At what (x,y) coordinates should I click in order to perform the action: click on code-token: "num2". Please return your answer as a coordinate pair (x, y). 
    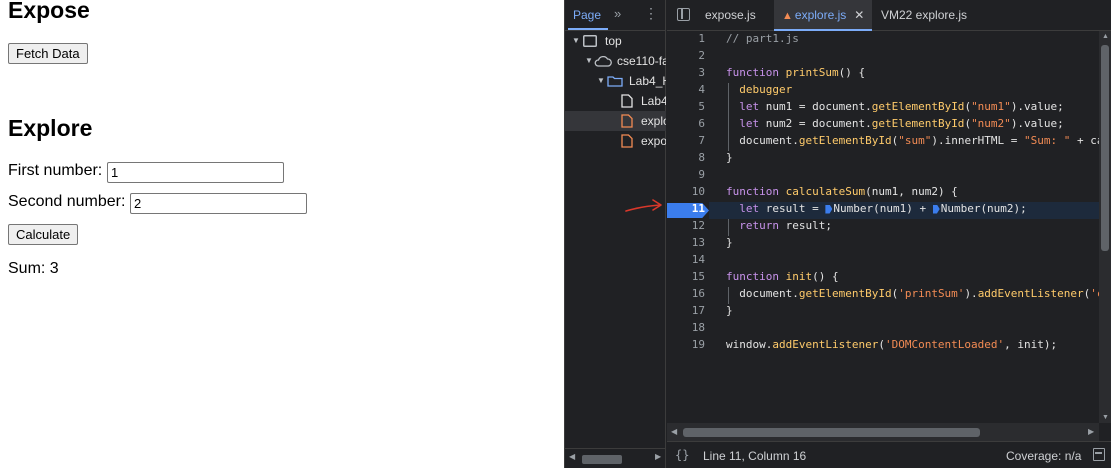
    Looking at the image, I should click on (991, 123).